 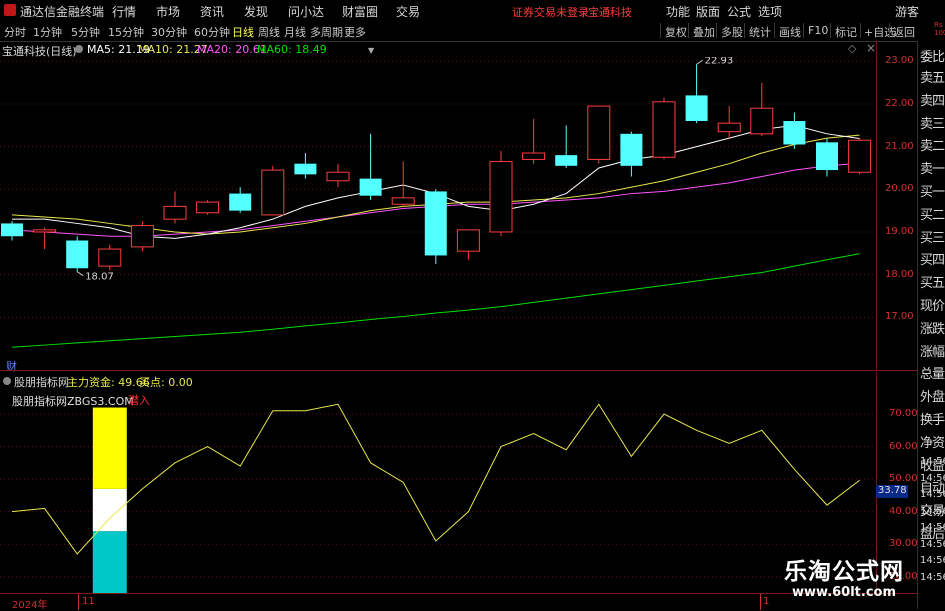 What do you see at coordinates (932, 78) in the screenshot?
I see `side-panel-label: 卖五` at bounding box center [932, 78].